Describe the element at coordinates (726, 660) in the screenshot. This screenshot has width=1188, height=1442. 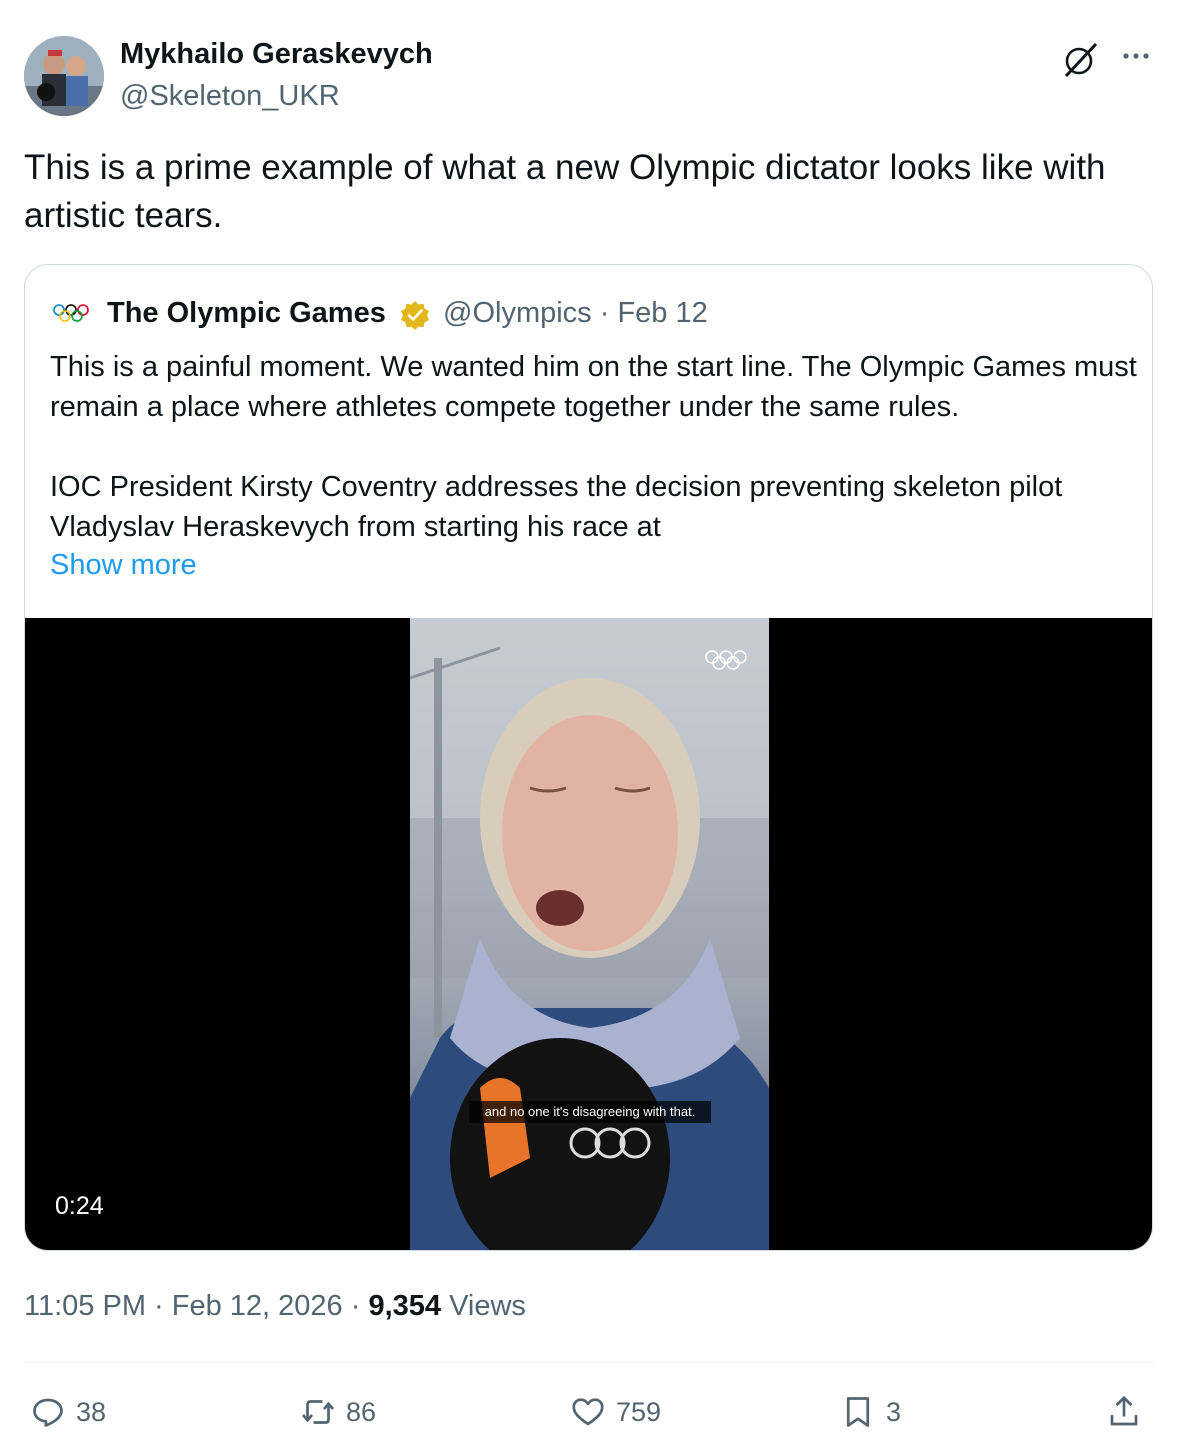
I see `olympic-rings-watermark-icon` at that location.